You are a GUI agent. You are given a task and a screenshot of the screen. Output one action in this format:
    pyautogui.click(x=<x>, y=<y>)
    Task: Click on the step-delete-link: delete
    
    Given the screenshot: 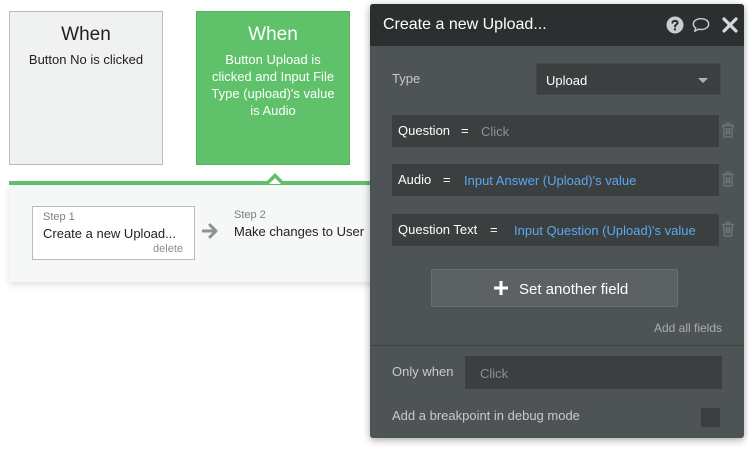 What is the action you would take?
    pyautogui.click(x=168, y=249)
    